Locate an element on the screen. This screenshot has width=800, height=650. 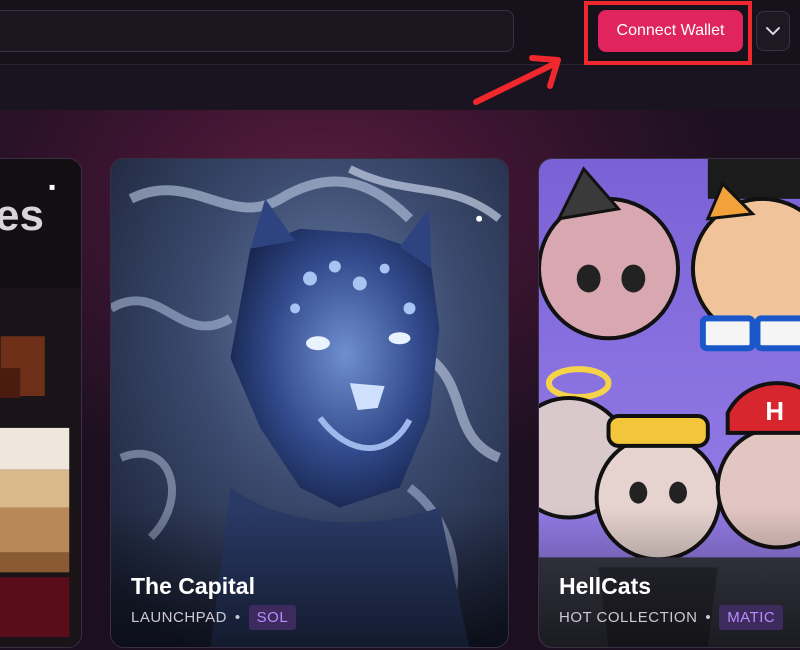
card-meta: HOT COLLECTION • MATIC is located at coordinates (671, 617).